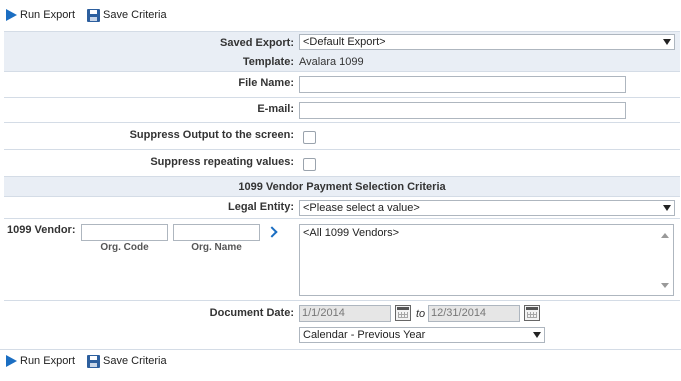 The height and width of the screenshot is (381, 681). I want to click on list-item: <All 1099 Vendors>, so click(351, 233).